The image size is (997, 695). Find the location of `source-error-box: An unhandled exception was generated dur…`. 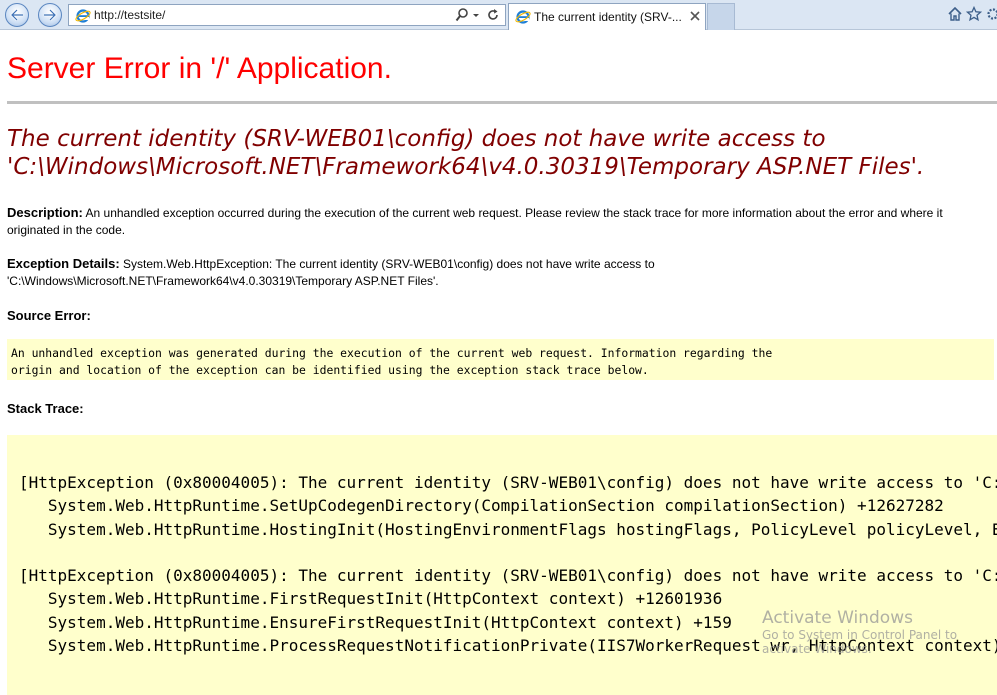

source-error-box: An unhandled exception was generated dur… is located at coordinates (500, 359).